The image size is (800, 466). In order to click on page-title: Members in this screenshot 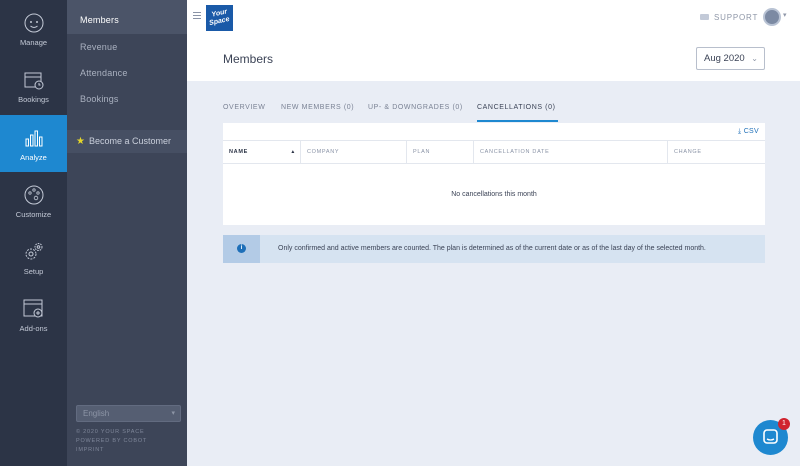, I will do `click(248, 59)`.